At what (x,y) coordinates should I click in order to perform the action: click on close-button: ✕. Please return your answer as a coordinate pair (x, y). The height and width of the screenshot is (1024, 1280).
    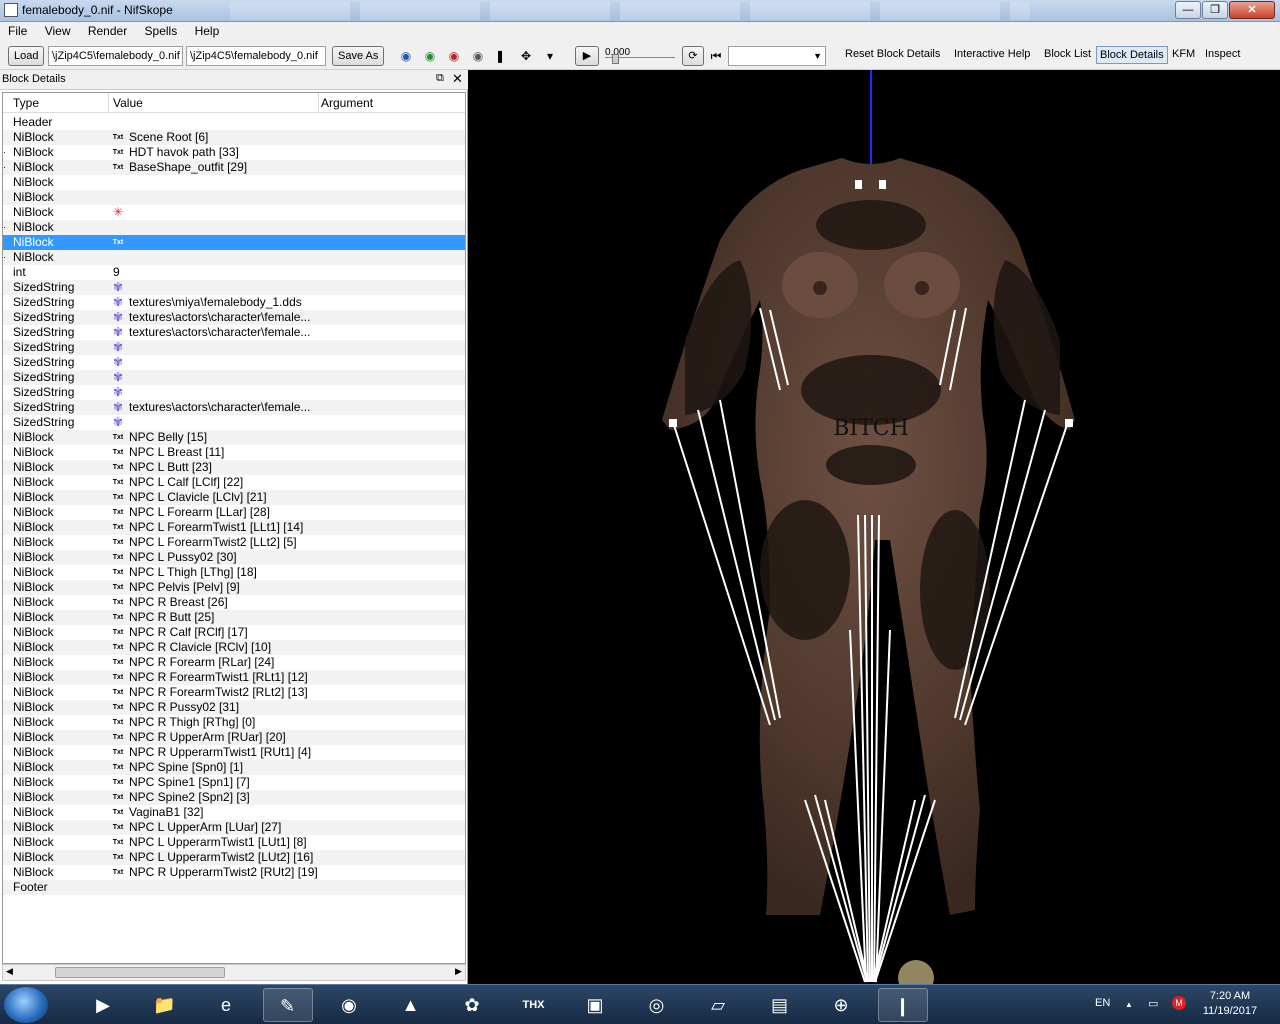
    Looking at the image, I should click on (1252, 10).